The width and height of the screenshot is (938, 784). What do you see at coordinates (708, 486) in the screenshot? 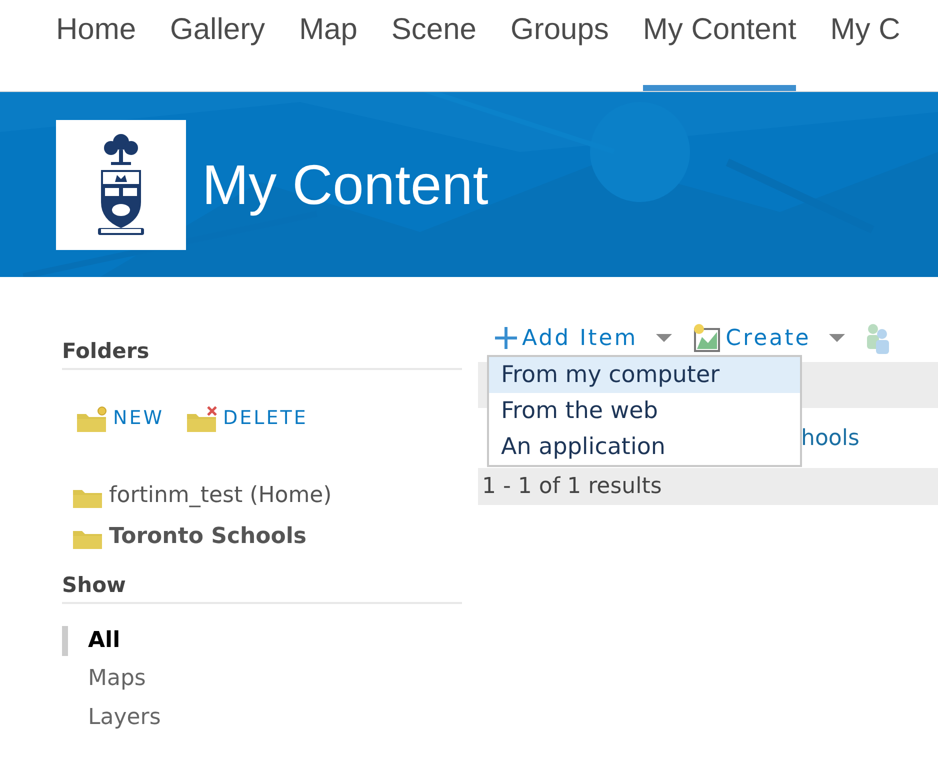
I see `results-count: 1 - 1 of 1 results` at bounding box center [708, 486].